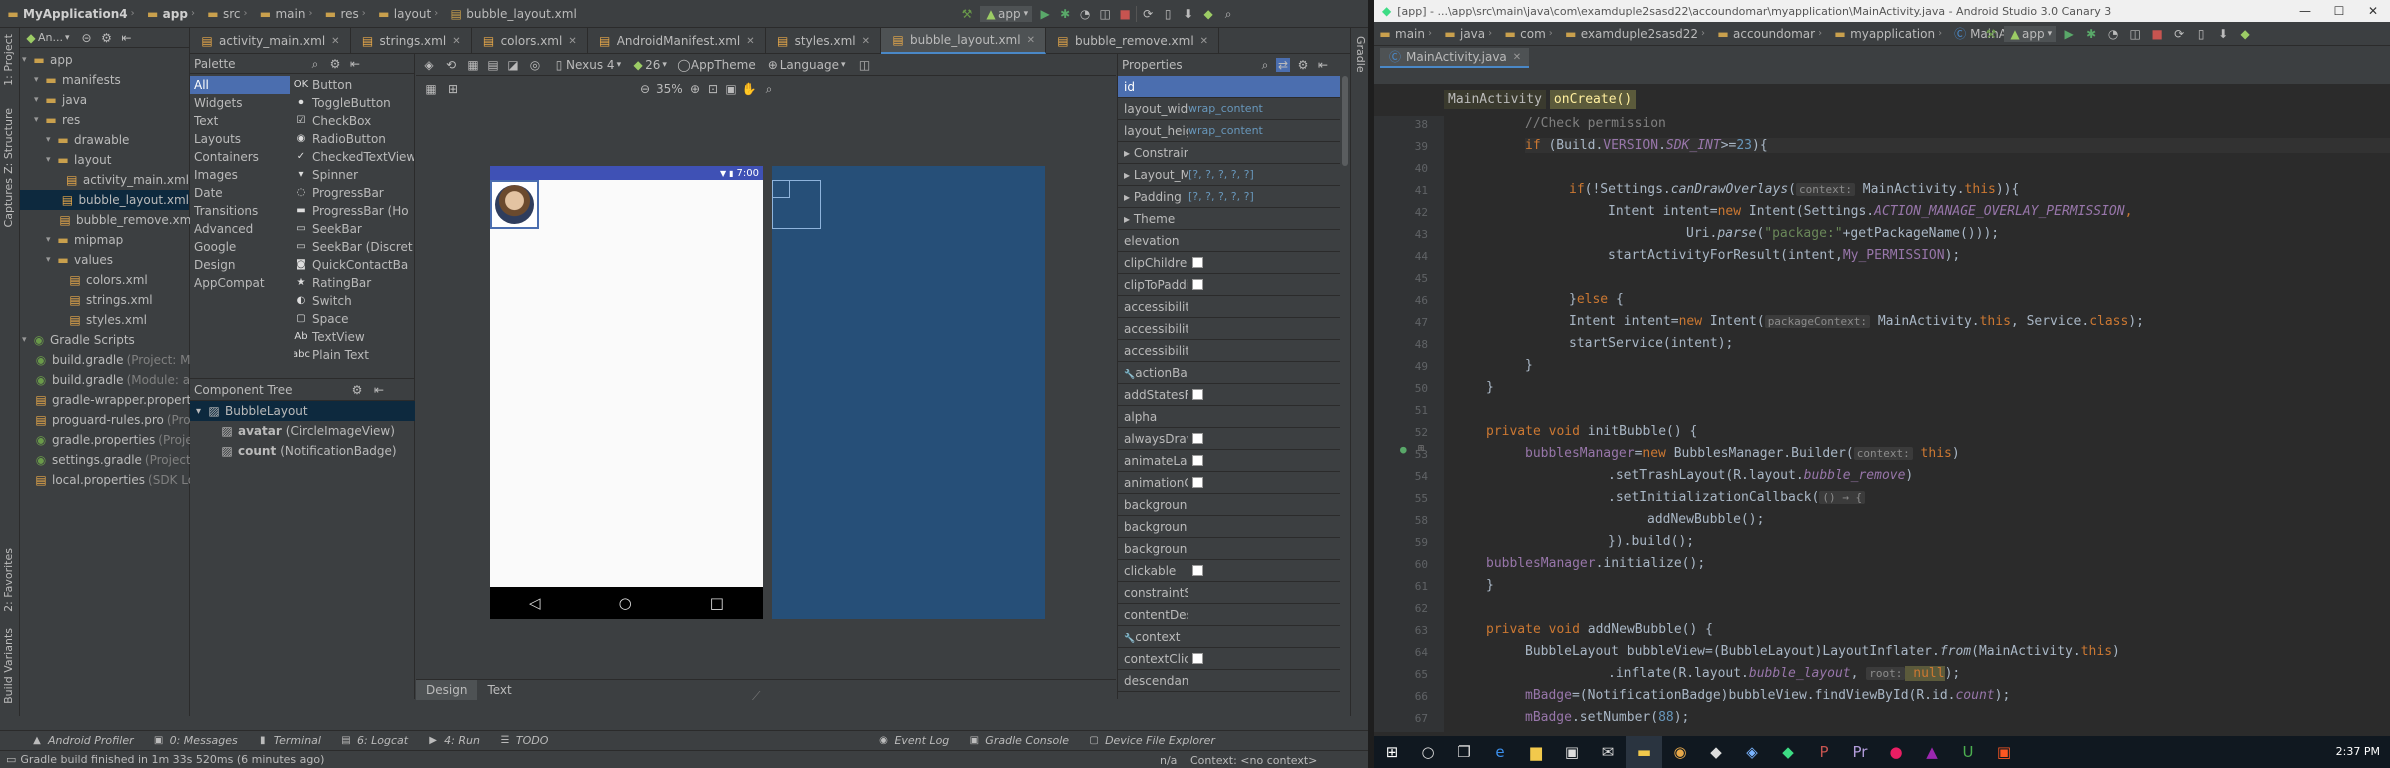 This screenshot has height=768, width=2390. Describe the element at coordinates (1229, 87) in the screenshot. I see `property-row: id` at that location.